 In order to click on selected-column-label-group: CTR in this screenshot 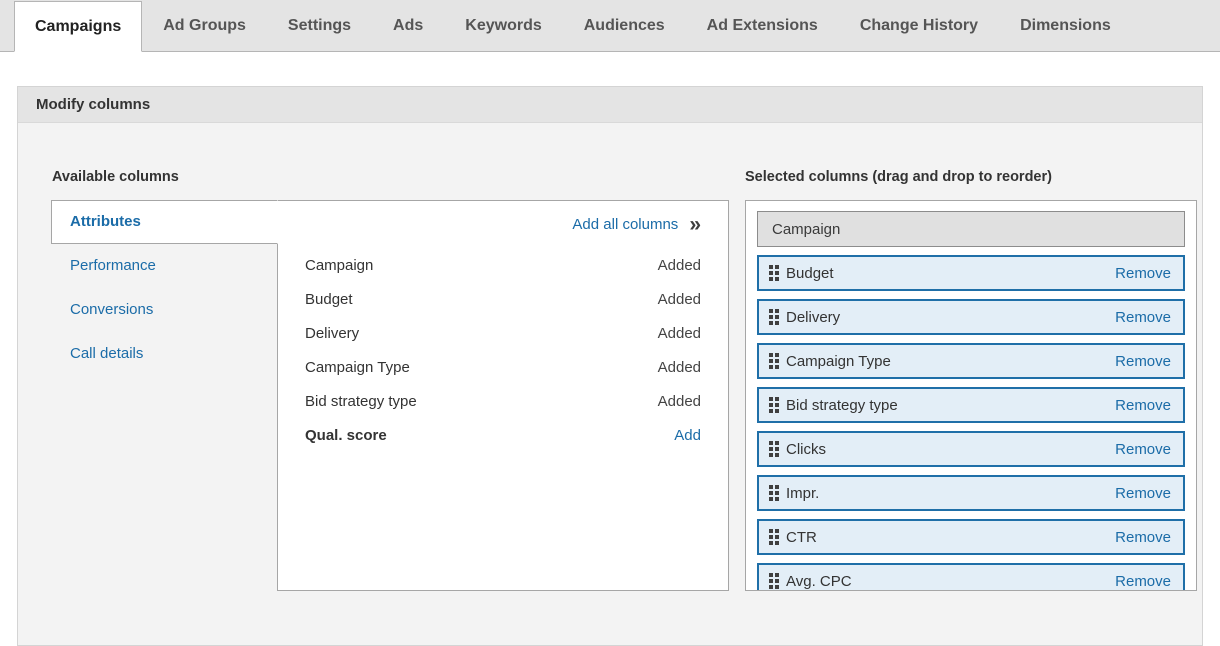, I will do `click(793, 537)`.